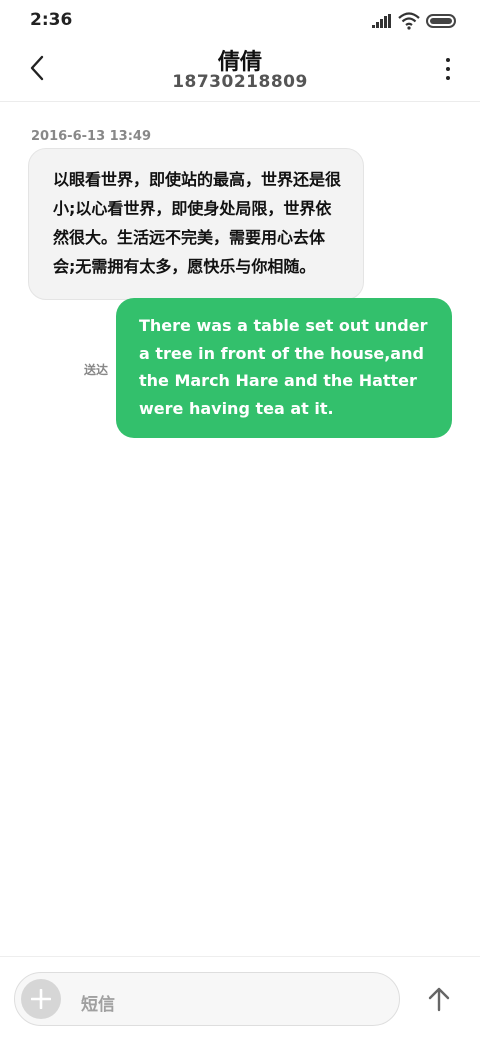  I want to click on more-options-button, so click(448, 68).